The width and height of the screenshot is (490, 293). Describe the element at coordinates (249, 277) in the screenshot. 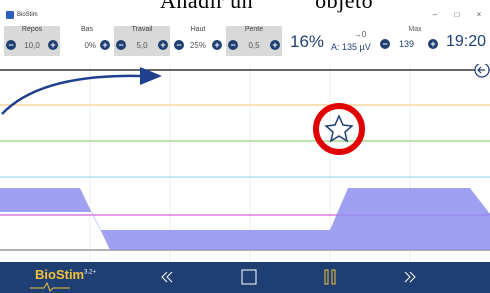

I see `stop-button` at that location.